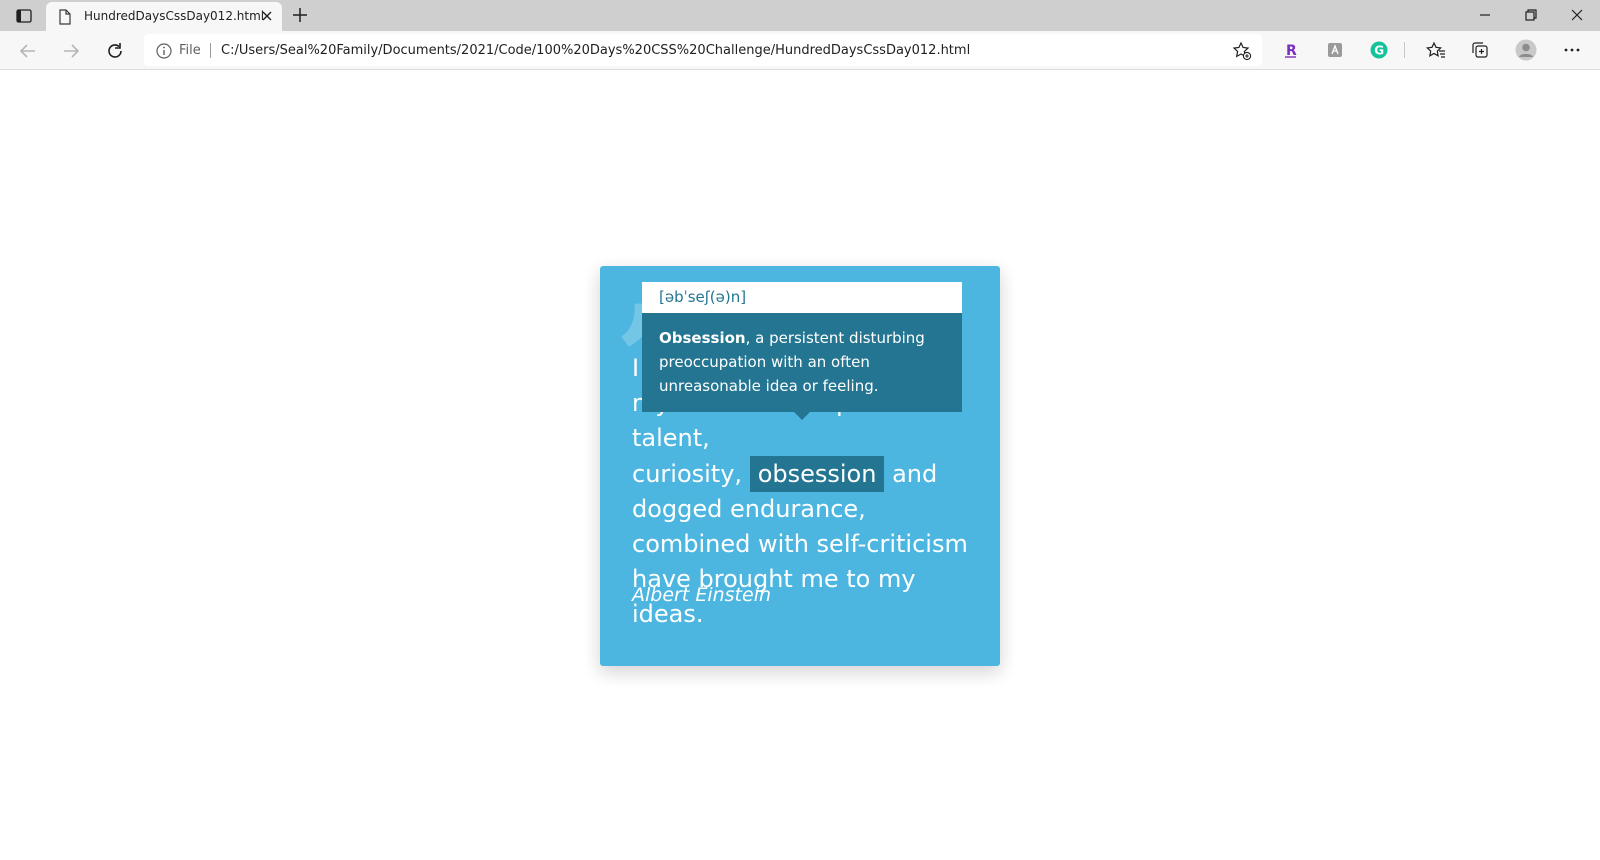  I want to click on puzzle-extension-icon, so click(1335, 50).